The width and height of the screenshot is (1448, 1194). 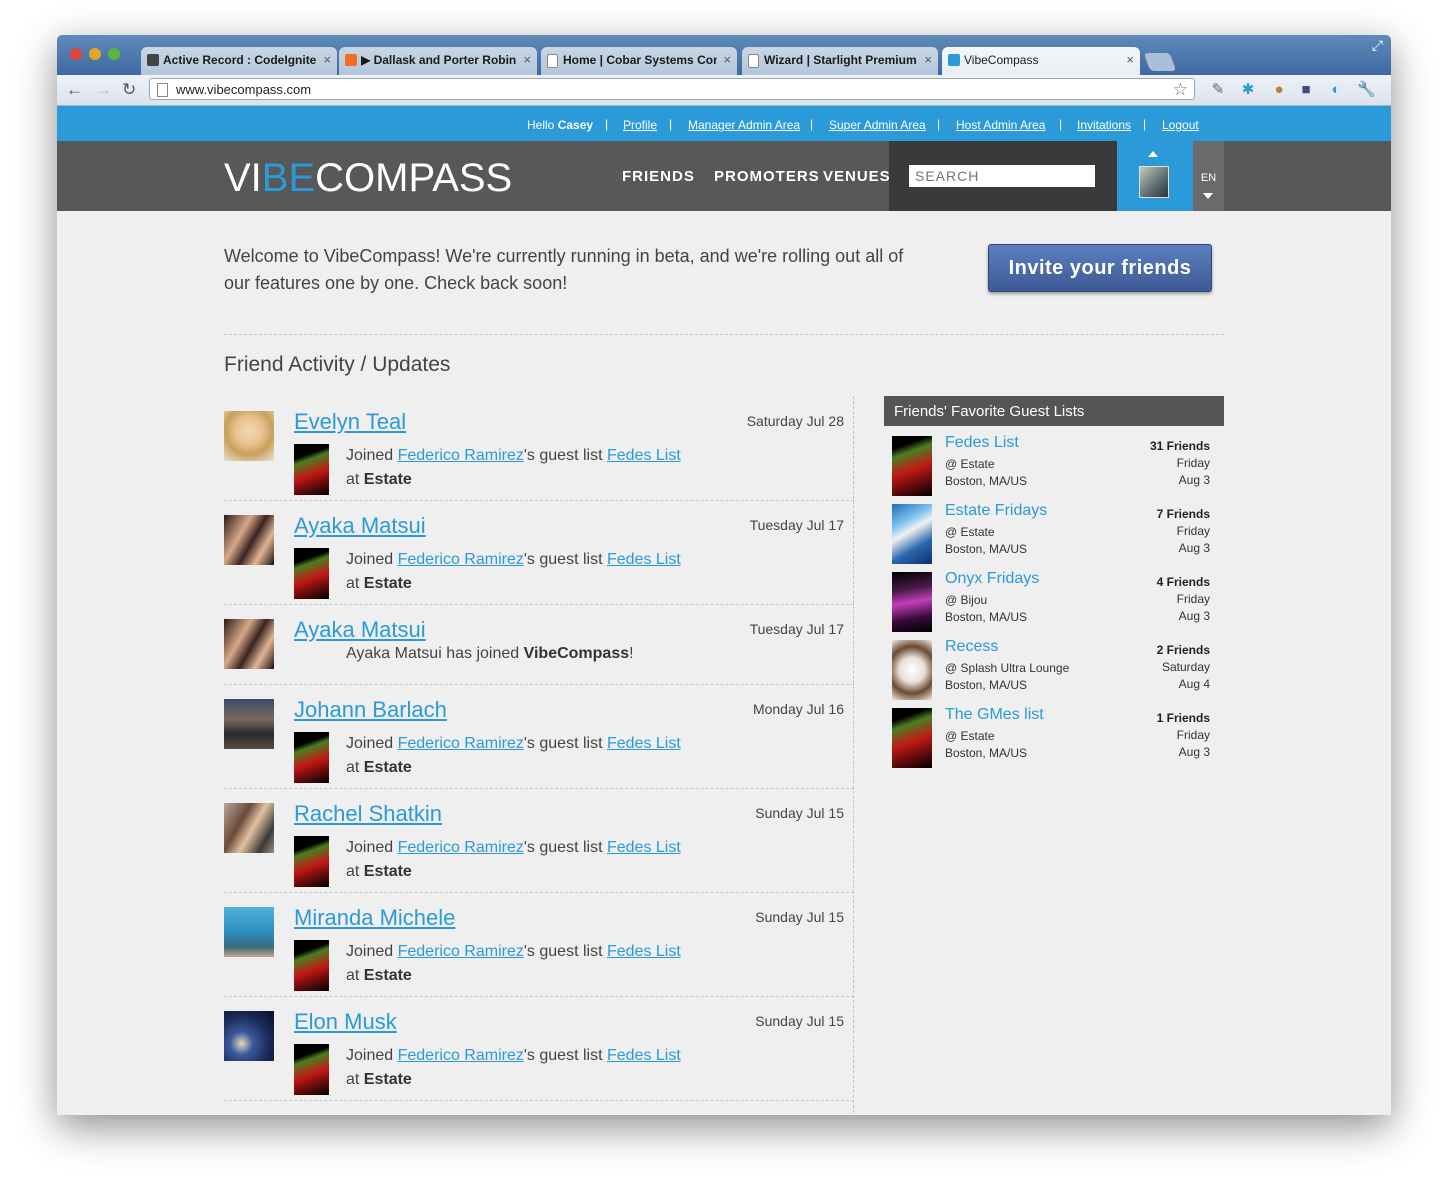 I want to click on host-admin-link: Host Admin Area, so click(x=1000, y=125).